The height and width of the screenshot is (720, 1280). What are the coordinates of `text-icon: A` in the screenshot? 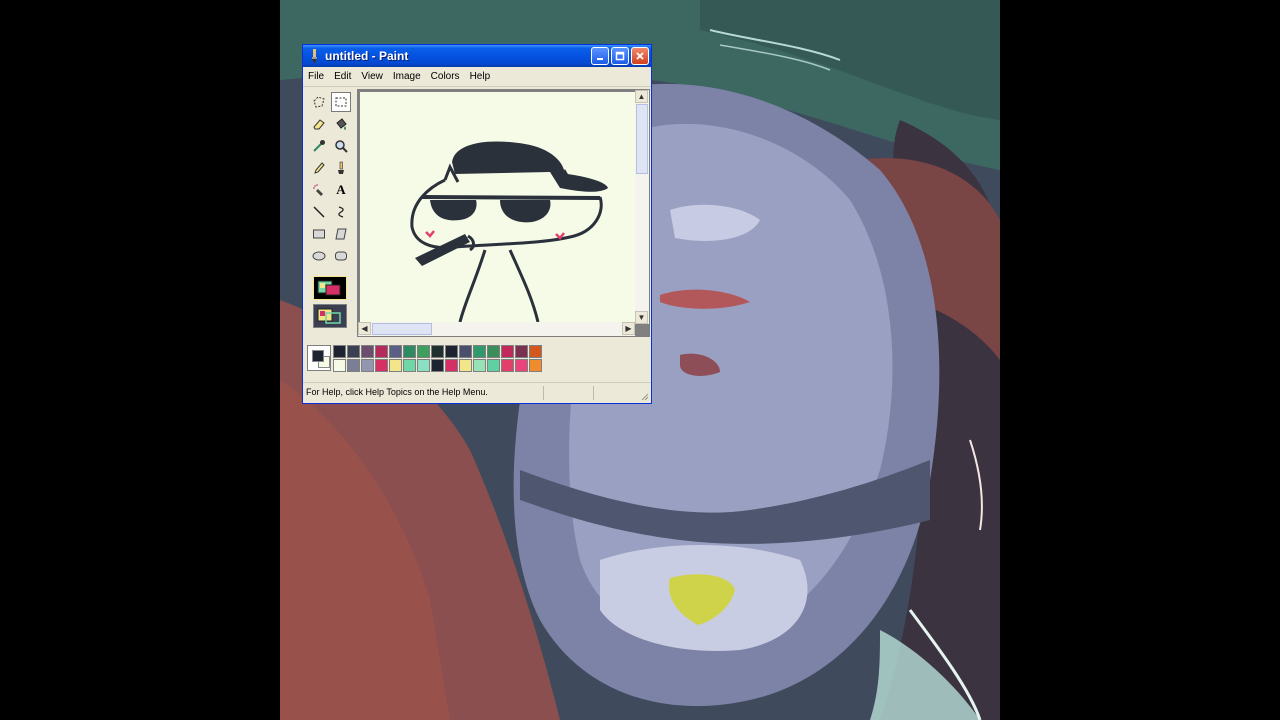 It's located at (341, 189).